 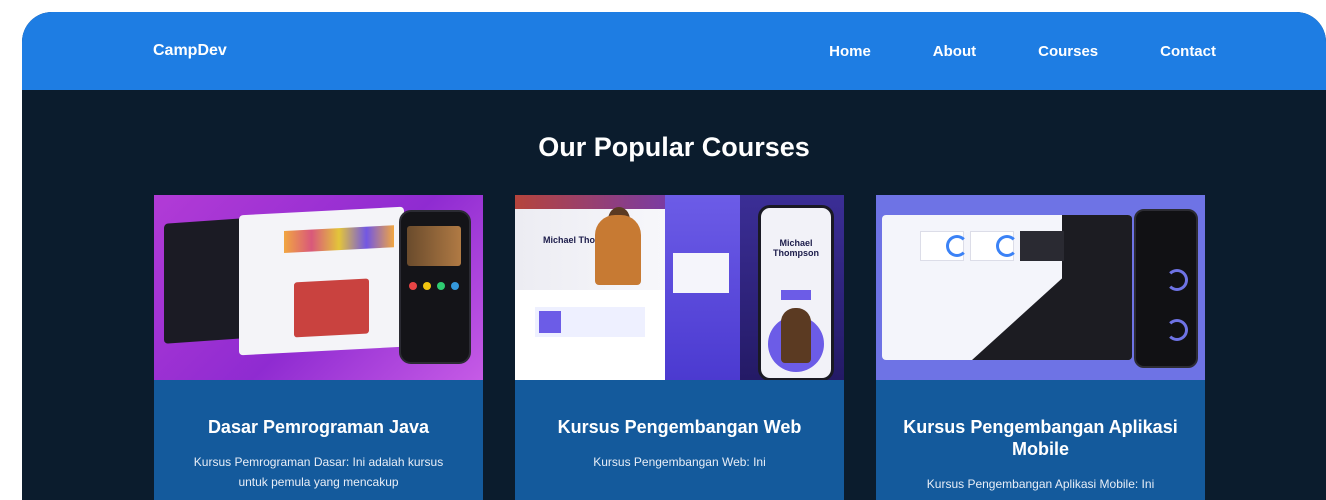 What do you see at coordinates (590, 287) in the screenshot?
I see `thumb-website-page: Michael Thompson` at bounding box center [590, 287].